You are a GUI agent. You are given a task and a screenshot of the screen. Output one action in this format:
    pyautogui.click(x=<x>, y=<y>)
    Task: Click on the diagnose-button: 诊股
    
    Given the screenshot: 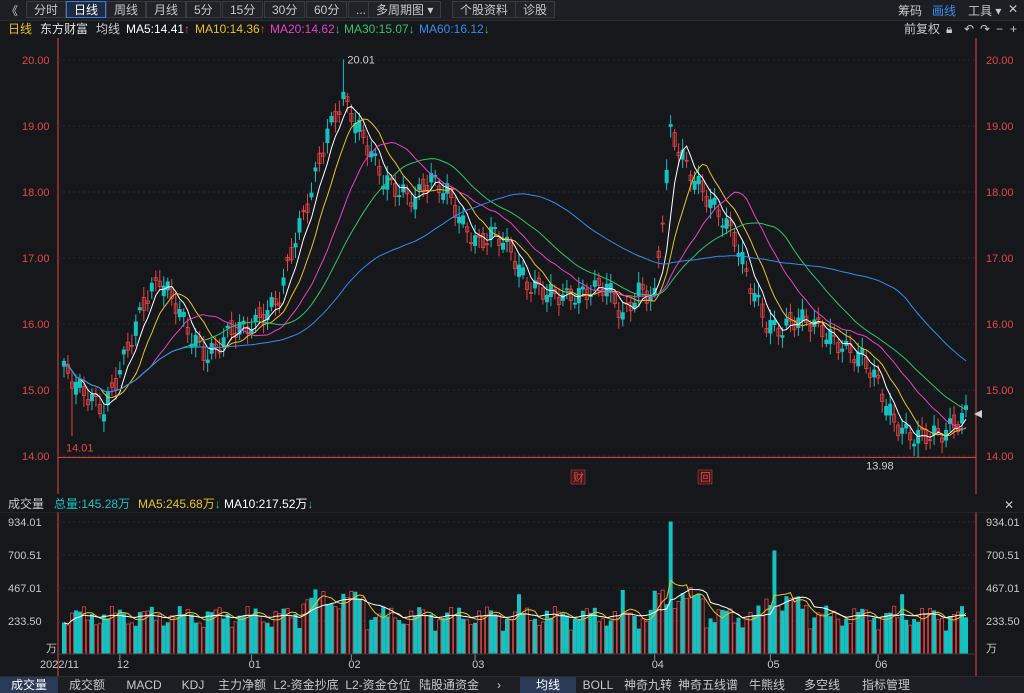 What is the action you would take?
    pyautogui.click(x=535, y=9)
    